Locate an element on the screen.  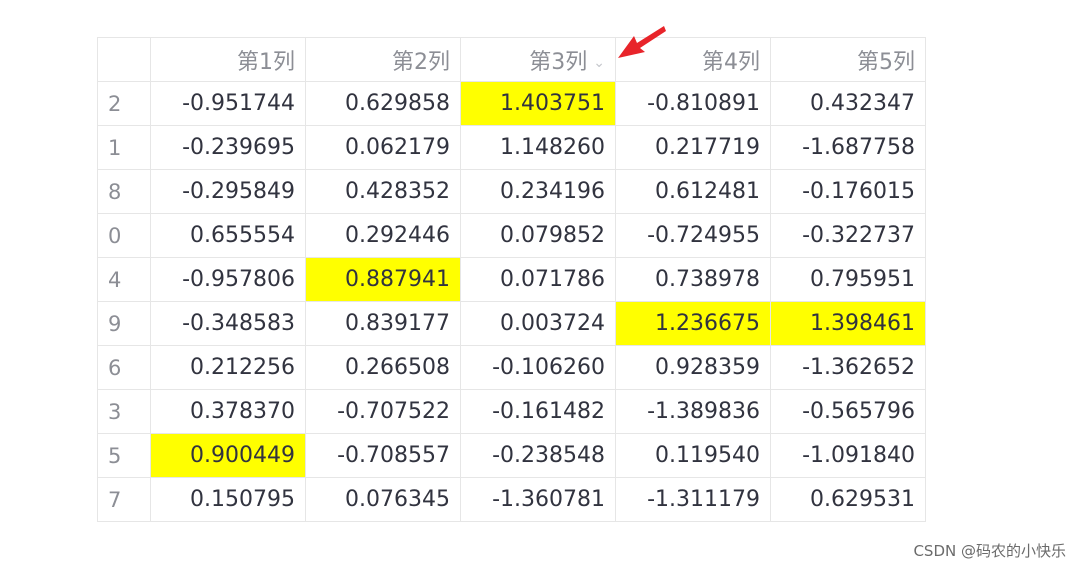
red-arrow-annotation is located at coordinates (642, 42).